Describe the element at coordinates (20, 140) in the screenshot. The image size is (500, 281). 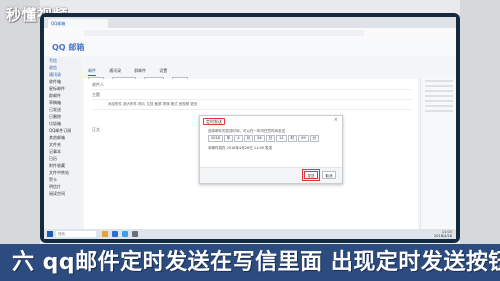
I see `background-left` at that location.